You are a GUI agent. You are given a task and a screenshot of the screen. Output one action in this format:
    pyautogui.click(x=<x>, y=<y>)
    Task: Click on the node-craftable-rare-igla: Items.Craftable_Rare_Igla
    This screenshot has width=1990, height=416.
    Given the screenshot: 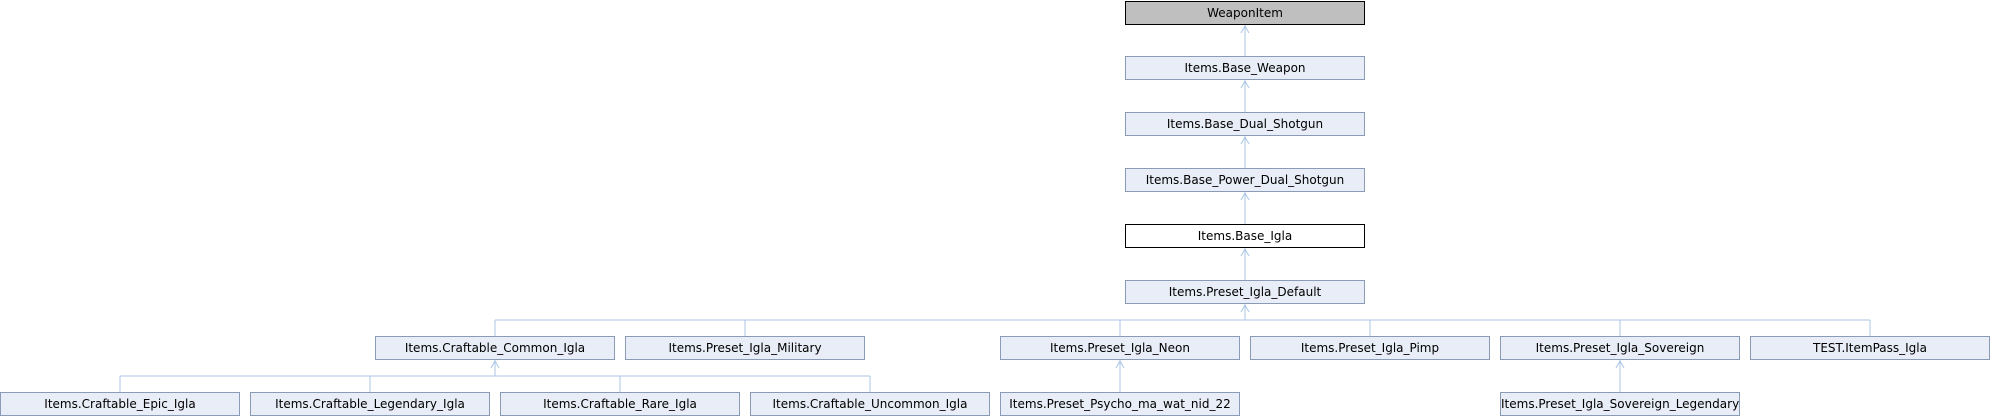 What is the action you would take?
    pyautogui.click(x=620, y=404)
    